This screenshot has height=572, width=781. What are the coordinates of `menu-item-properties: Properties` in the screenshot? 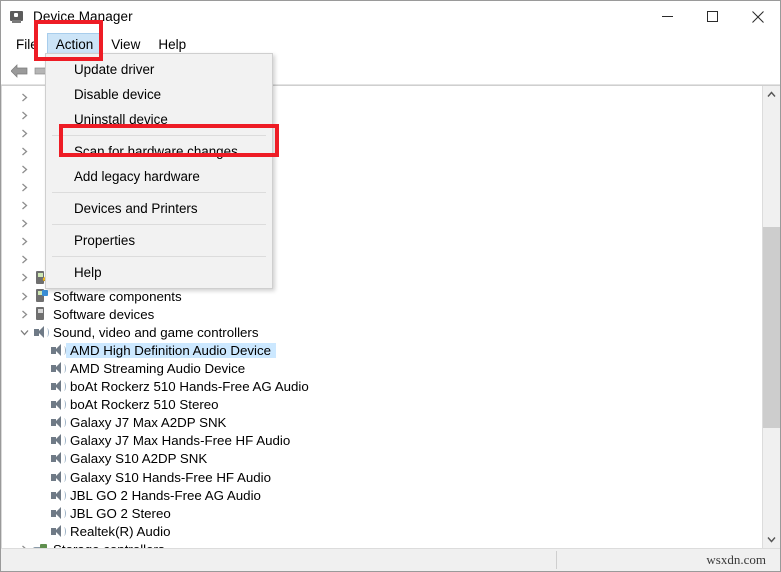 It's located at (159, 240).